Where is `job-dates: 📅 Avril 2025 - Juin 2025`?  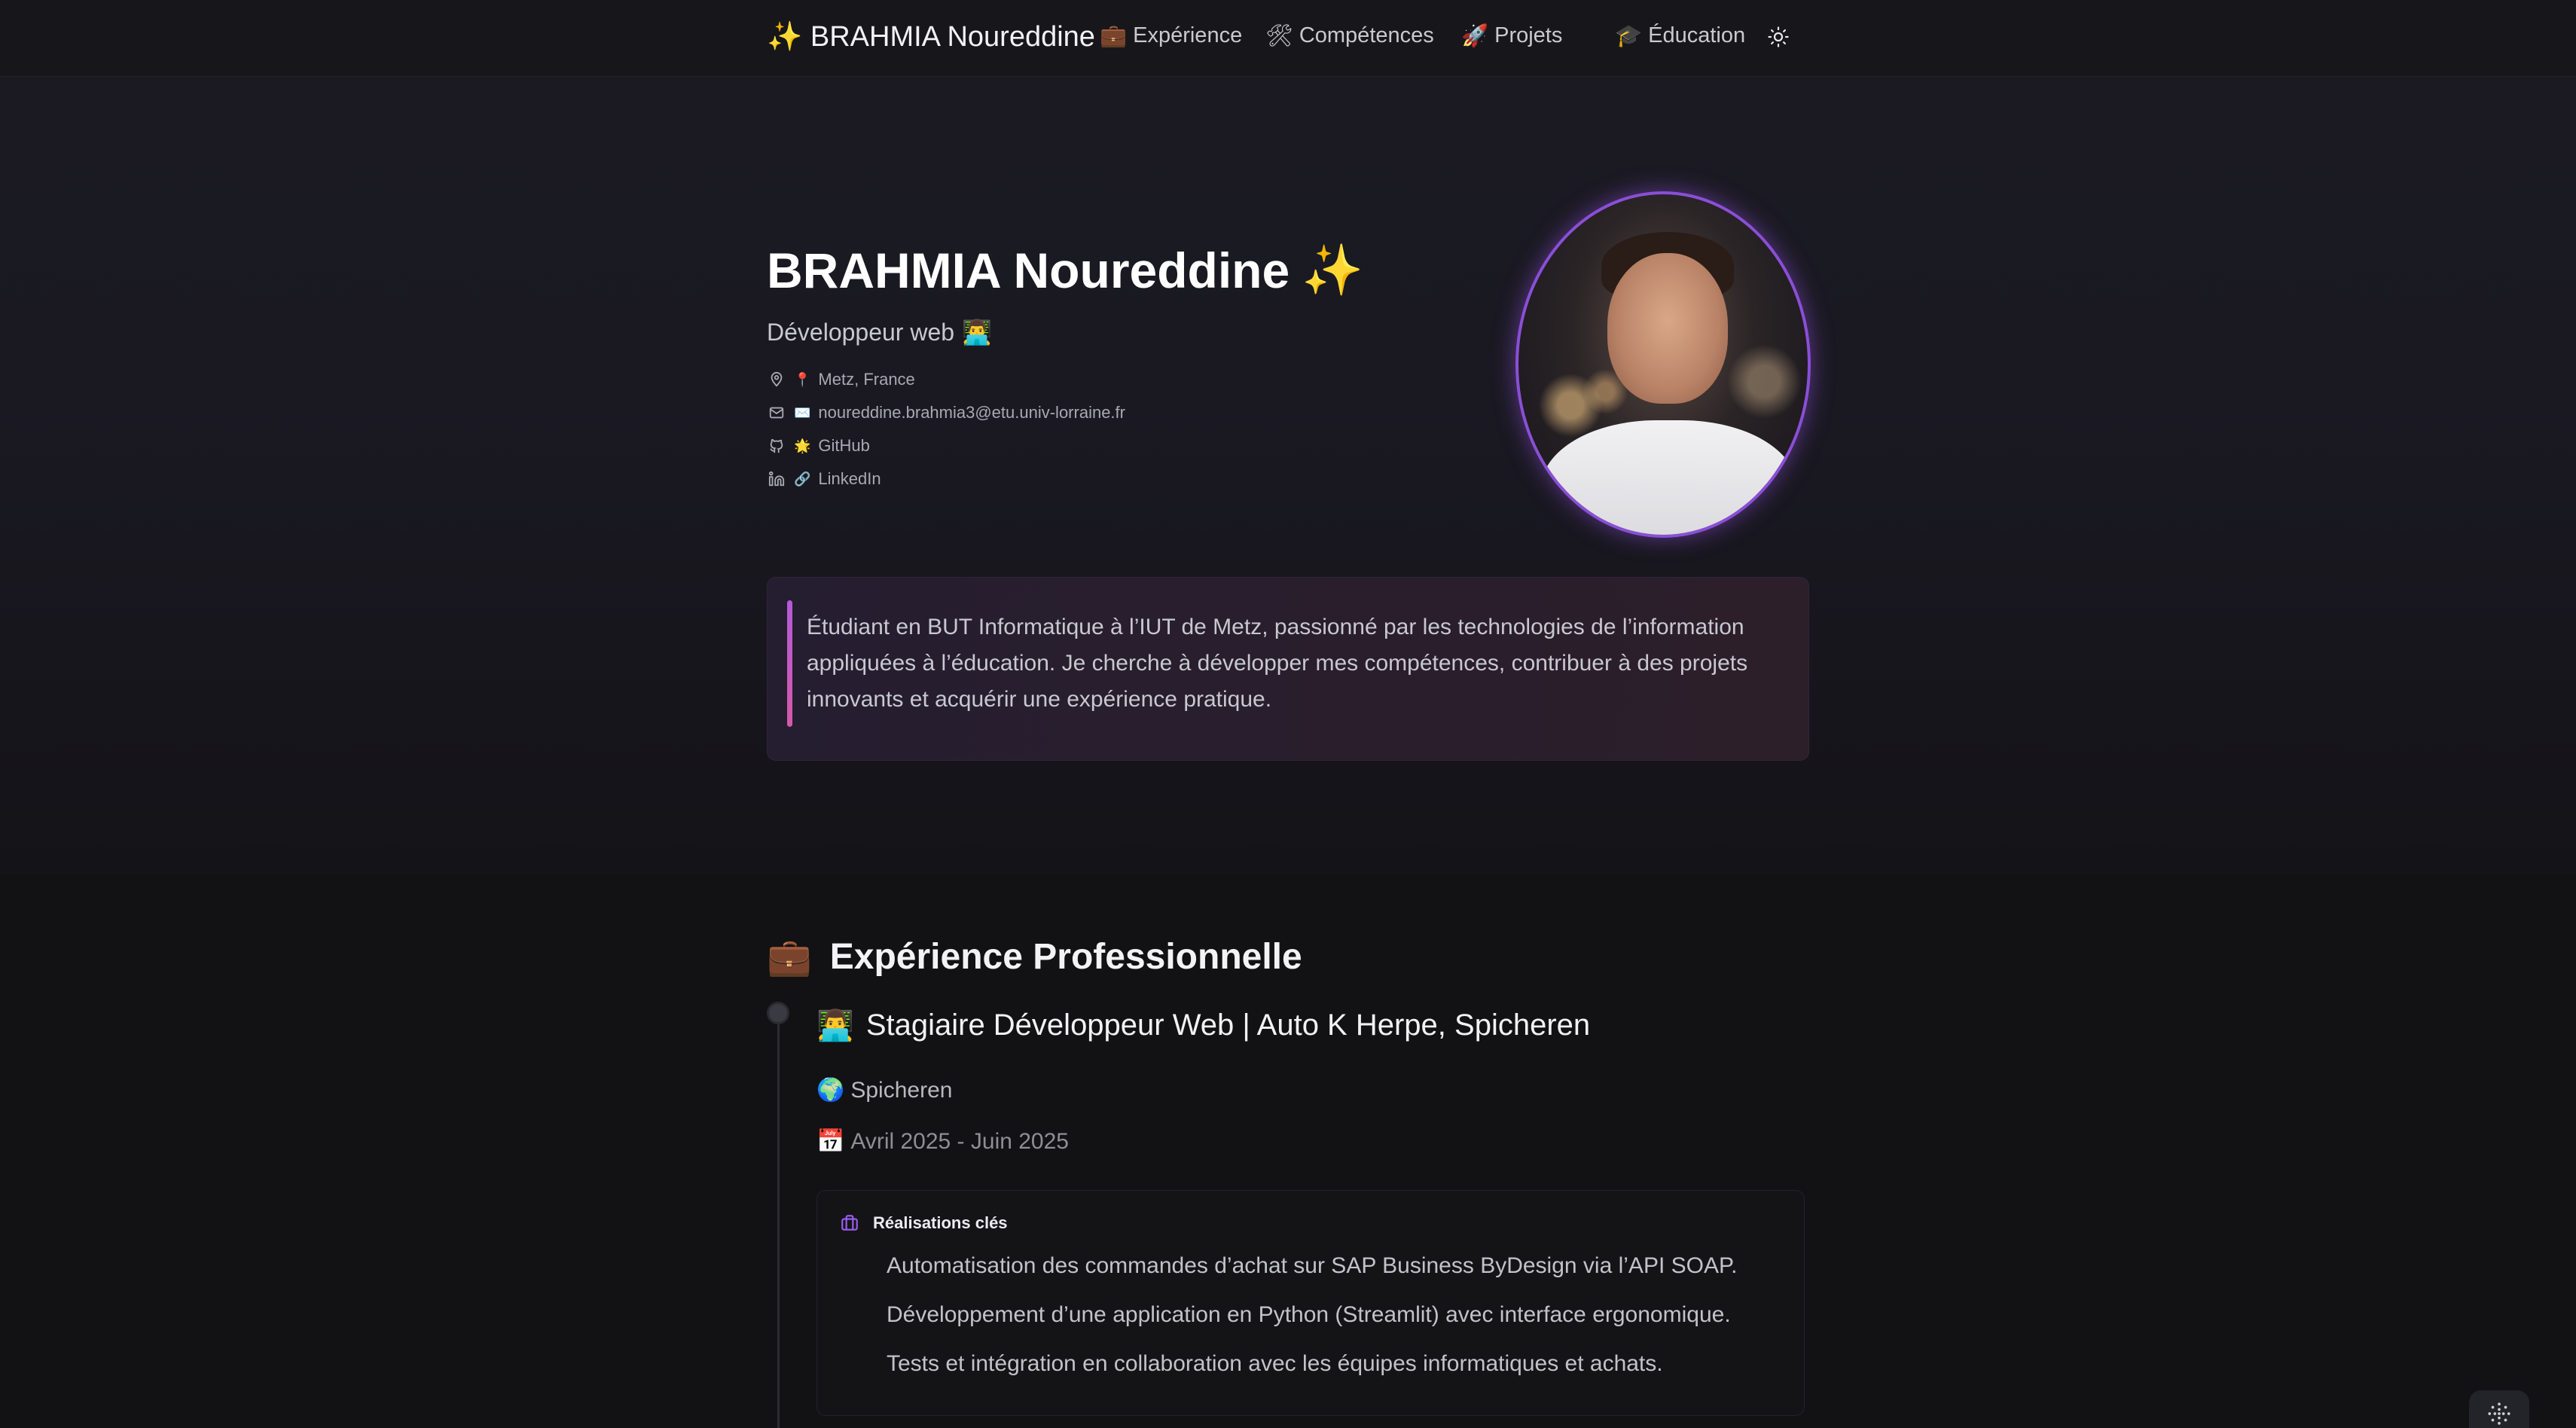
job-dates: 📅 Avril 2025 - Juin 2025 is located at coordinates (943, 1141).